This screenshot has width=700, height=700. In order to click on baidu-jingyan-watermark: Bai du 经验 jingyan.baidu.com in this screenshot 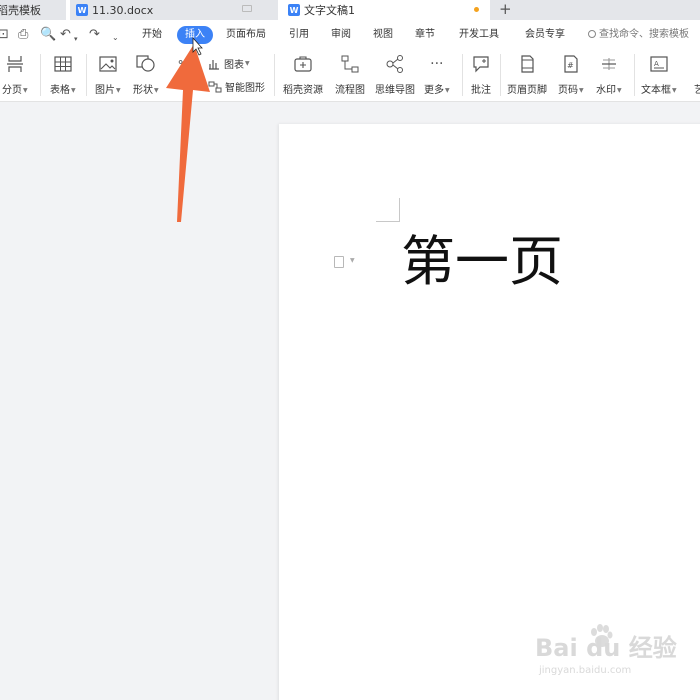, I will do `click(606, 652)`.